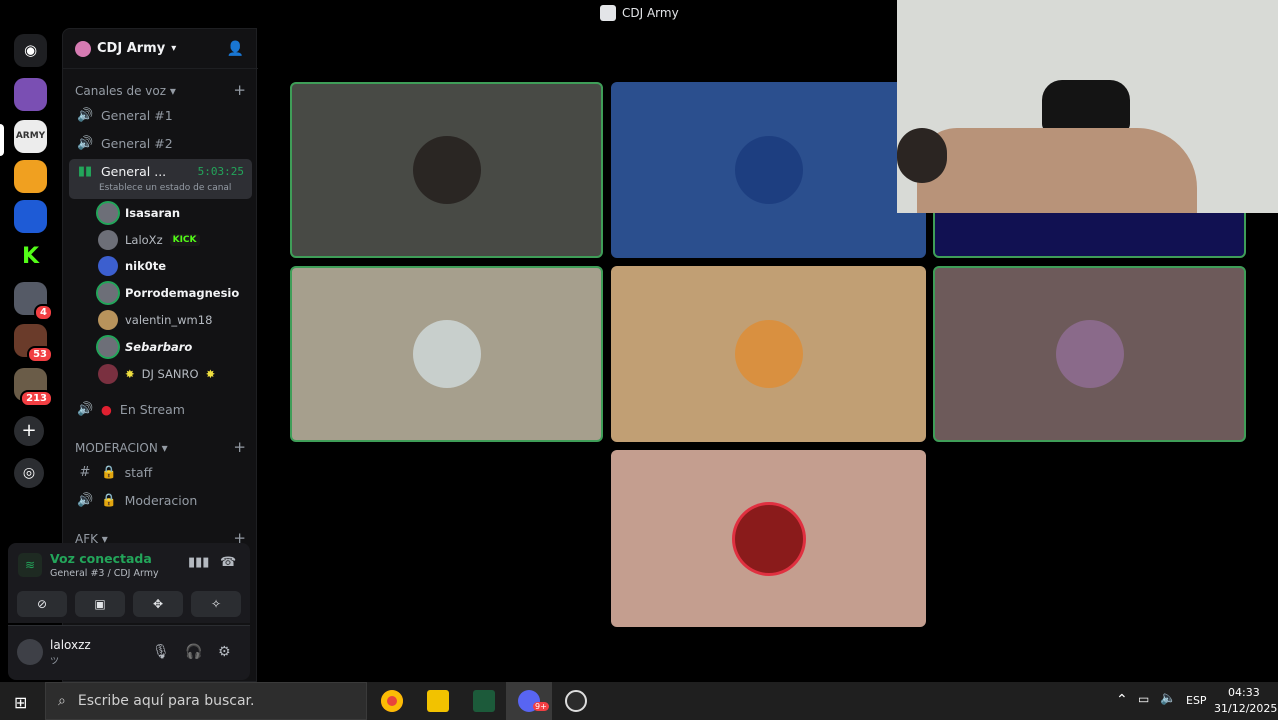 The image size is (1278, 720). What do you see at coordinates (43, 312) in the screenshot?
I see `mention-badge: 4` at bounding box center [43, 312].